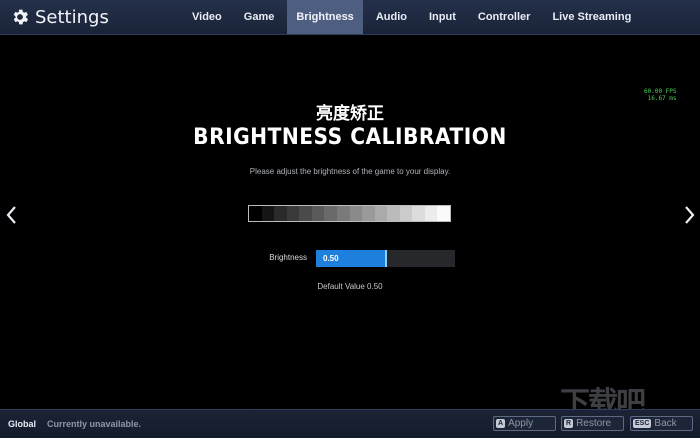  What do you see at coordinates (331, 258) in the screenshot?
I see `slider-value: 0.50` at bounding box center [331, 258].